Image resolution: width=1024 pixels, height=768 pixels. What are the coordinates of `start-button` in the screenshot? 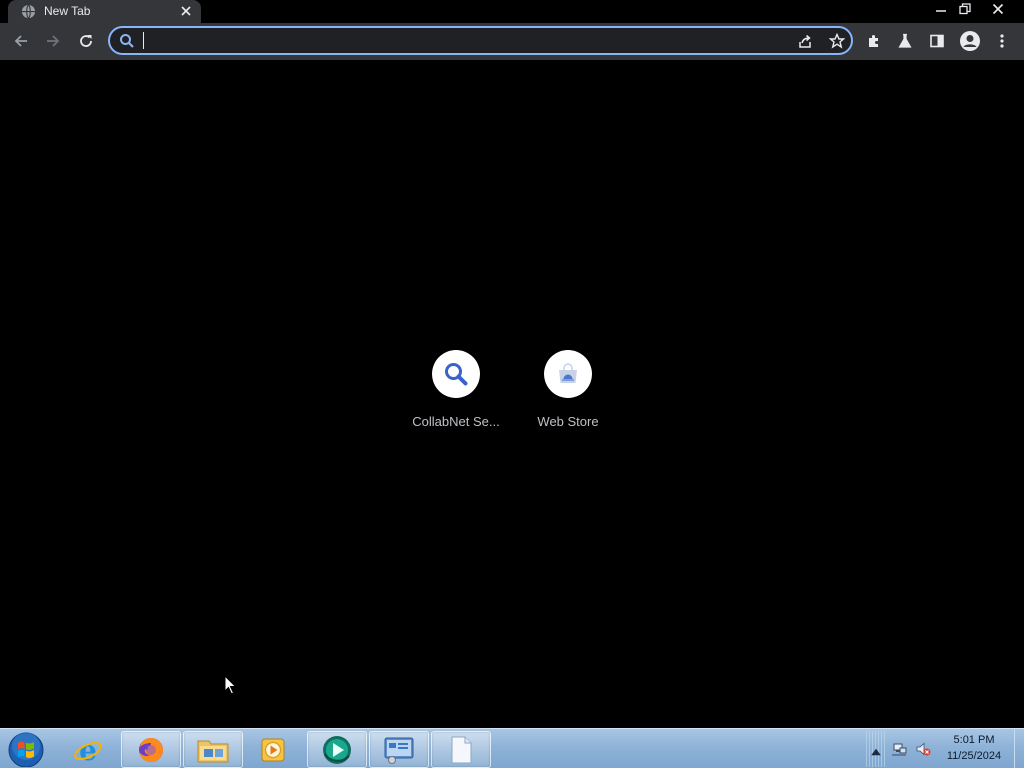 It's located at (26, 749).